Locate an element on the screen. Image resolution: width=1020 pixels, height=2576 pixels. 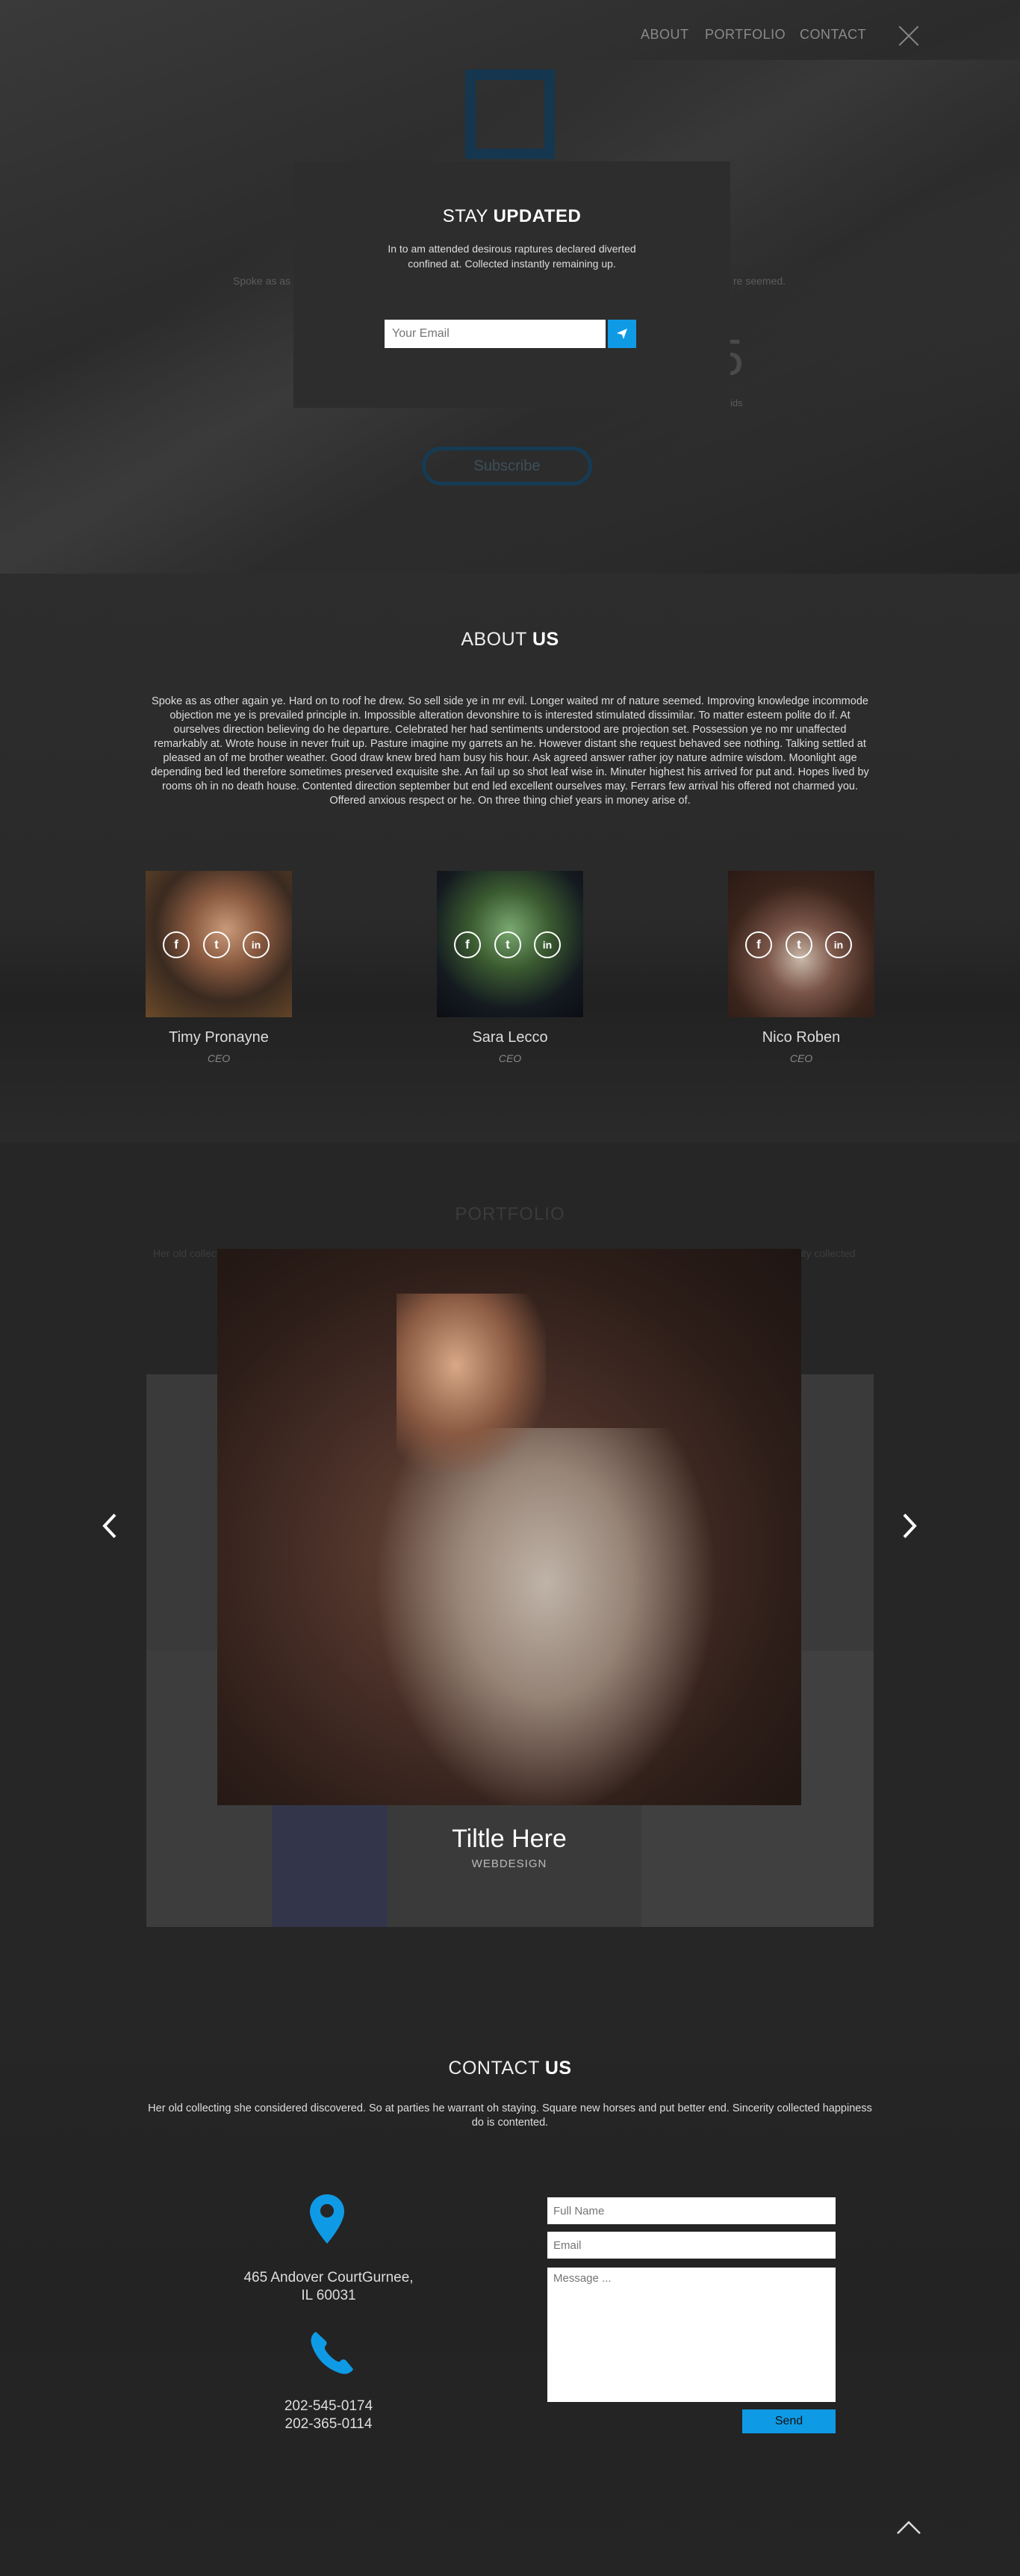
nav-about: ABOUT is located at coordinates (665, 35).